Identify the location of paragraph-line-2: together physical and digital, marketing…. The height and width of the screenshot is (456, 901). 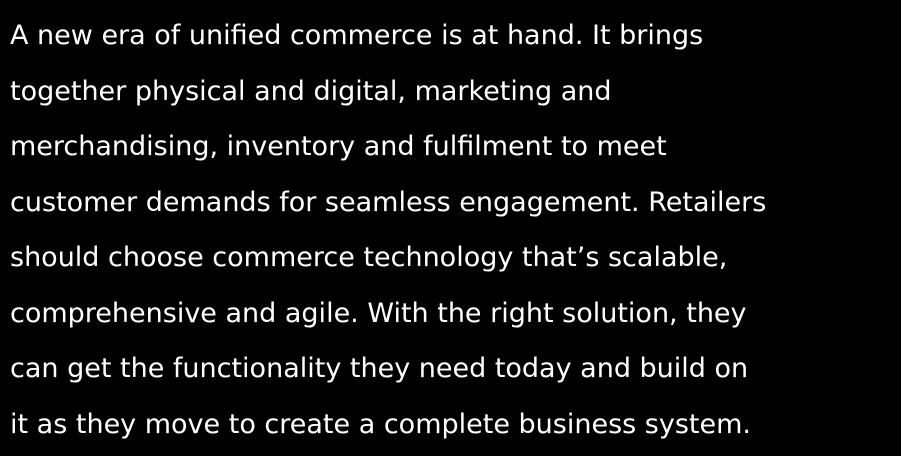
(311, 91).